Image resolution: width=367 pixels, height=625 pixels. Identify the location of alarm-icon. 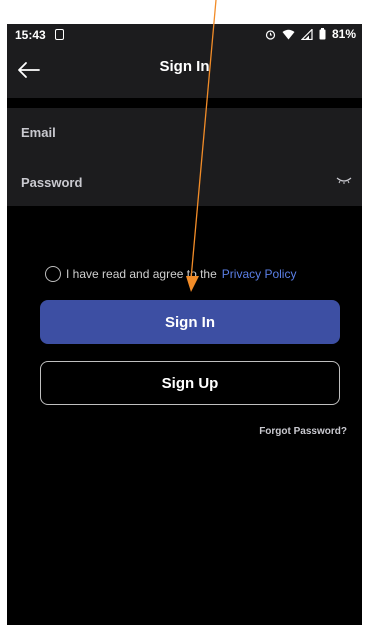
(270, 34).